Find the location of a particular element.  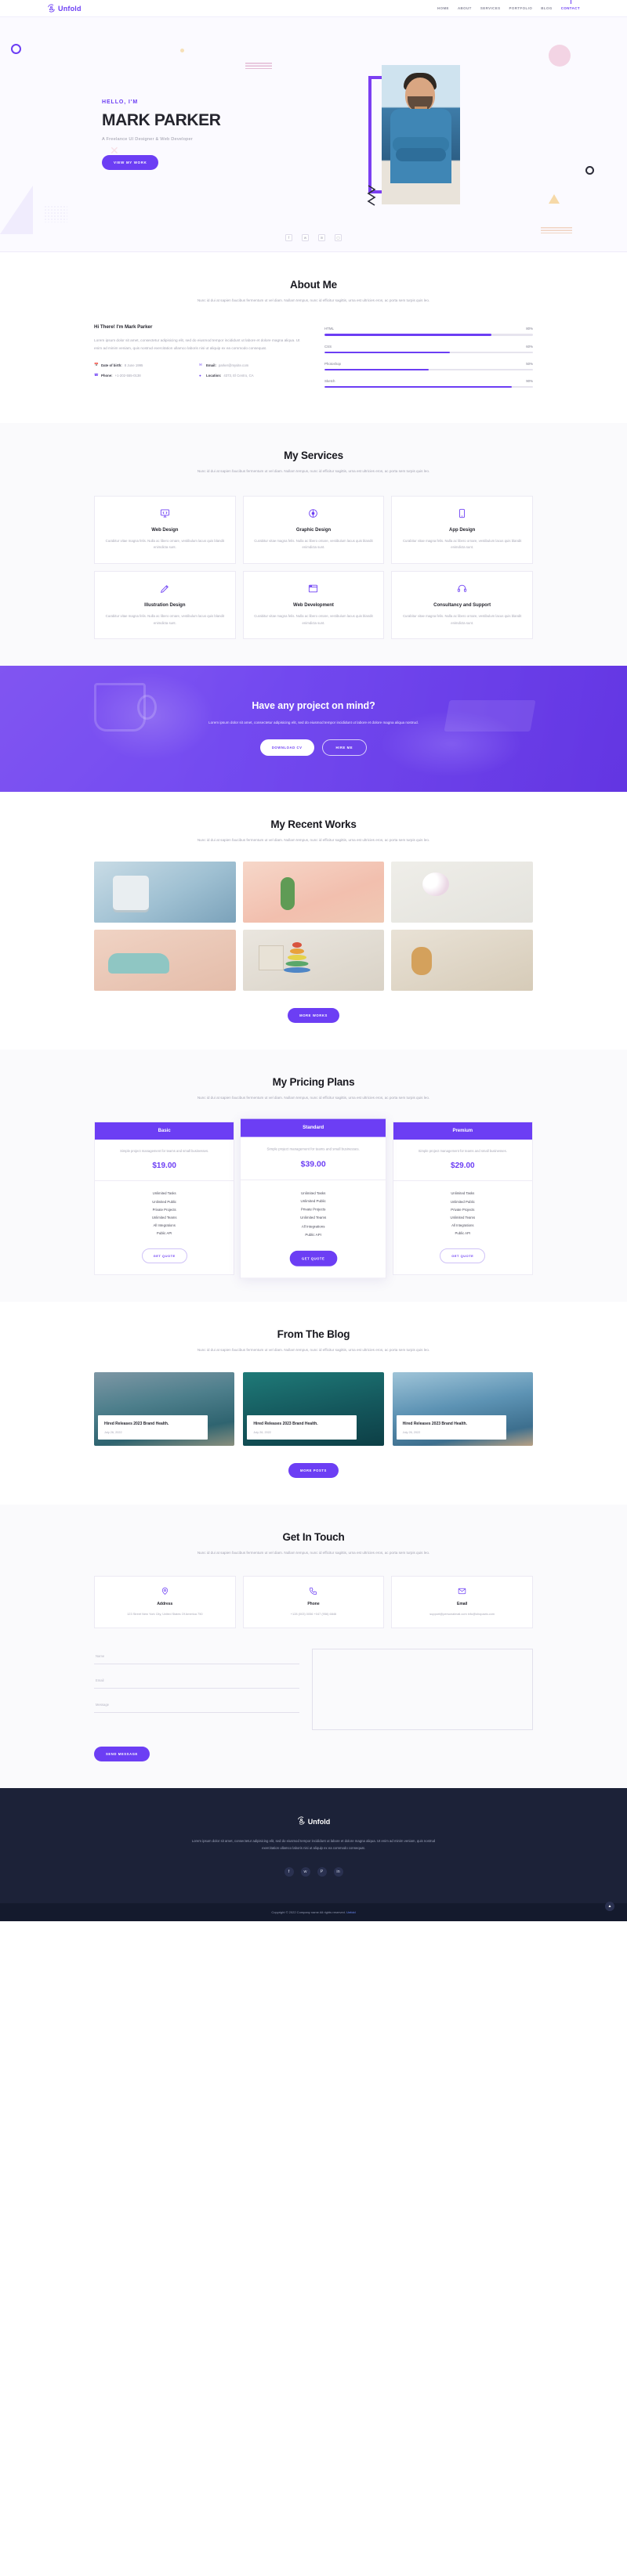

work-item-toy-car is located at coordinates (165, 960).